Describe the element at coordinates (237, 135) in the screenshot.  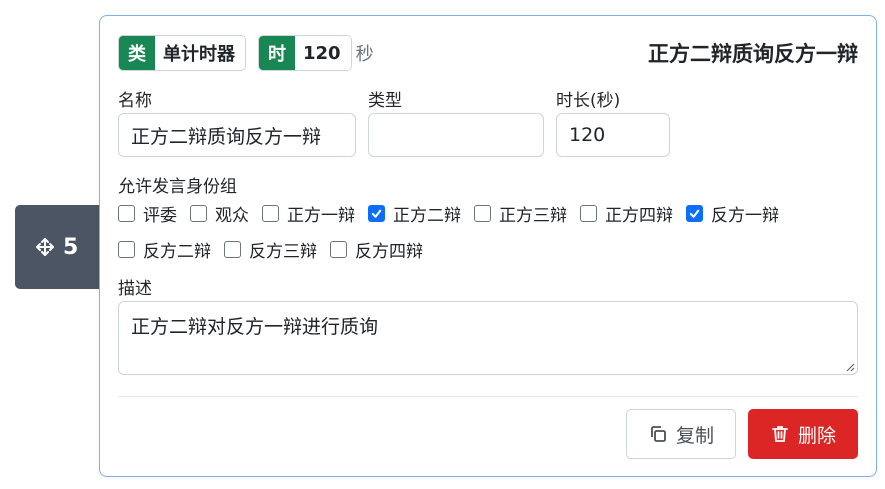
I see `name-input: 正方二辩质询反方一辩` at that location.